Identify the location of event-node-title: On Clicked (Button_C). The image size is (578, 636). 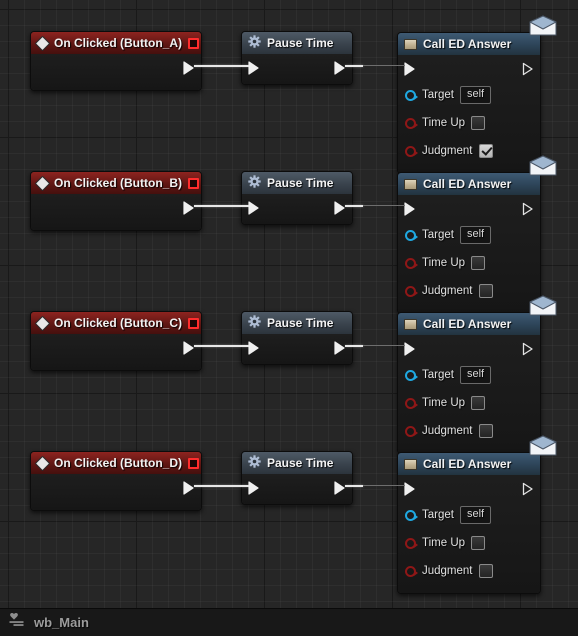
(116, 323).